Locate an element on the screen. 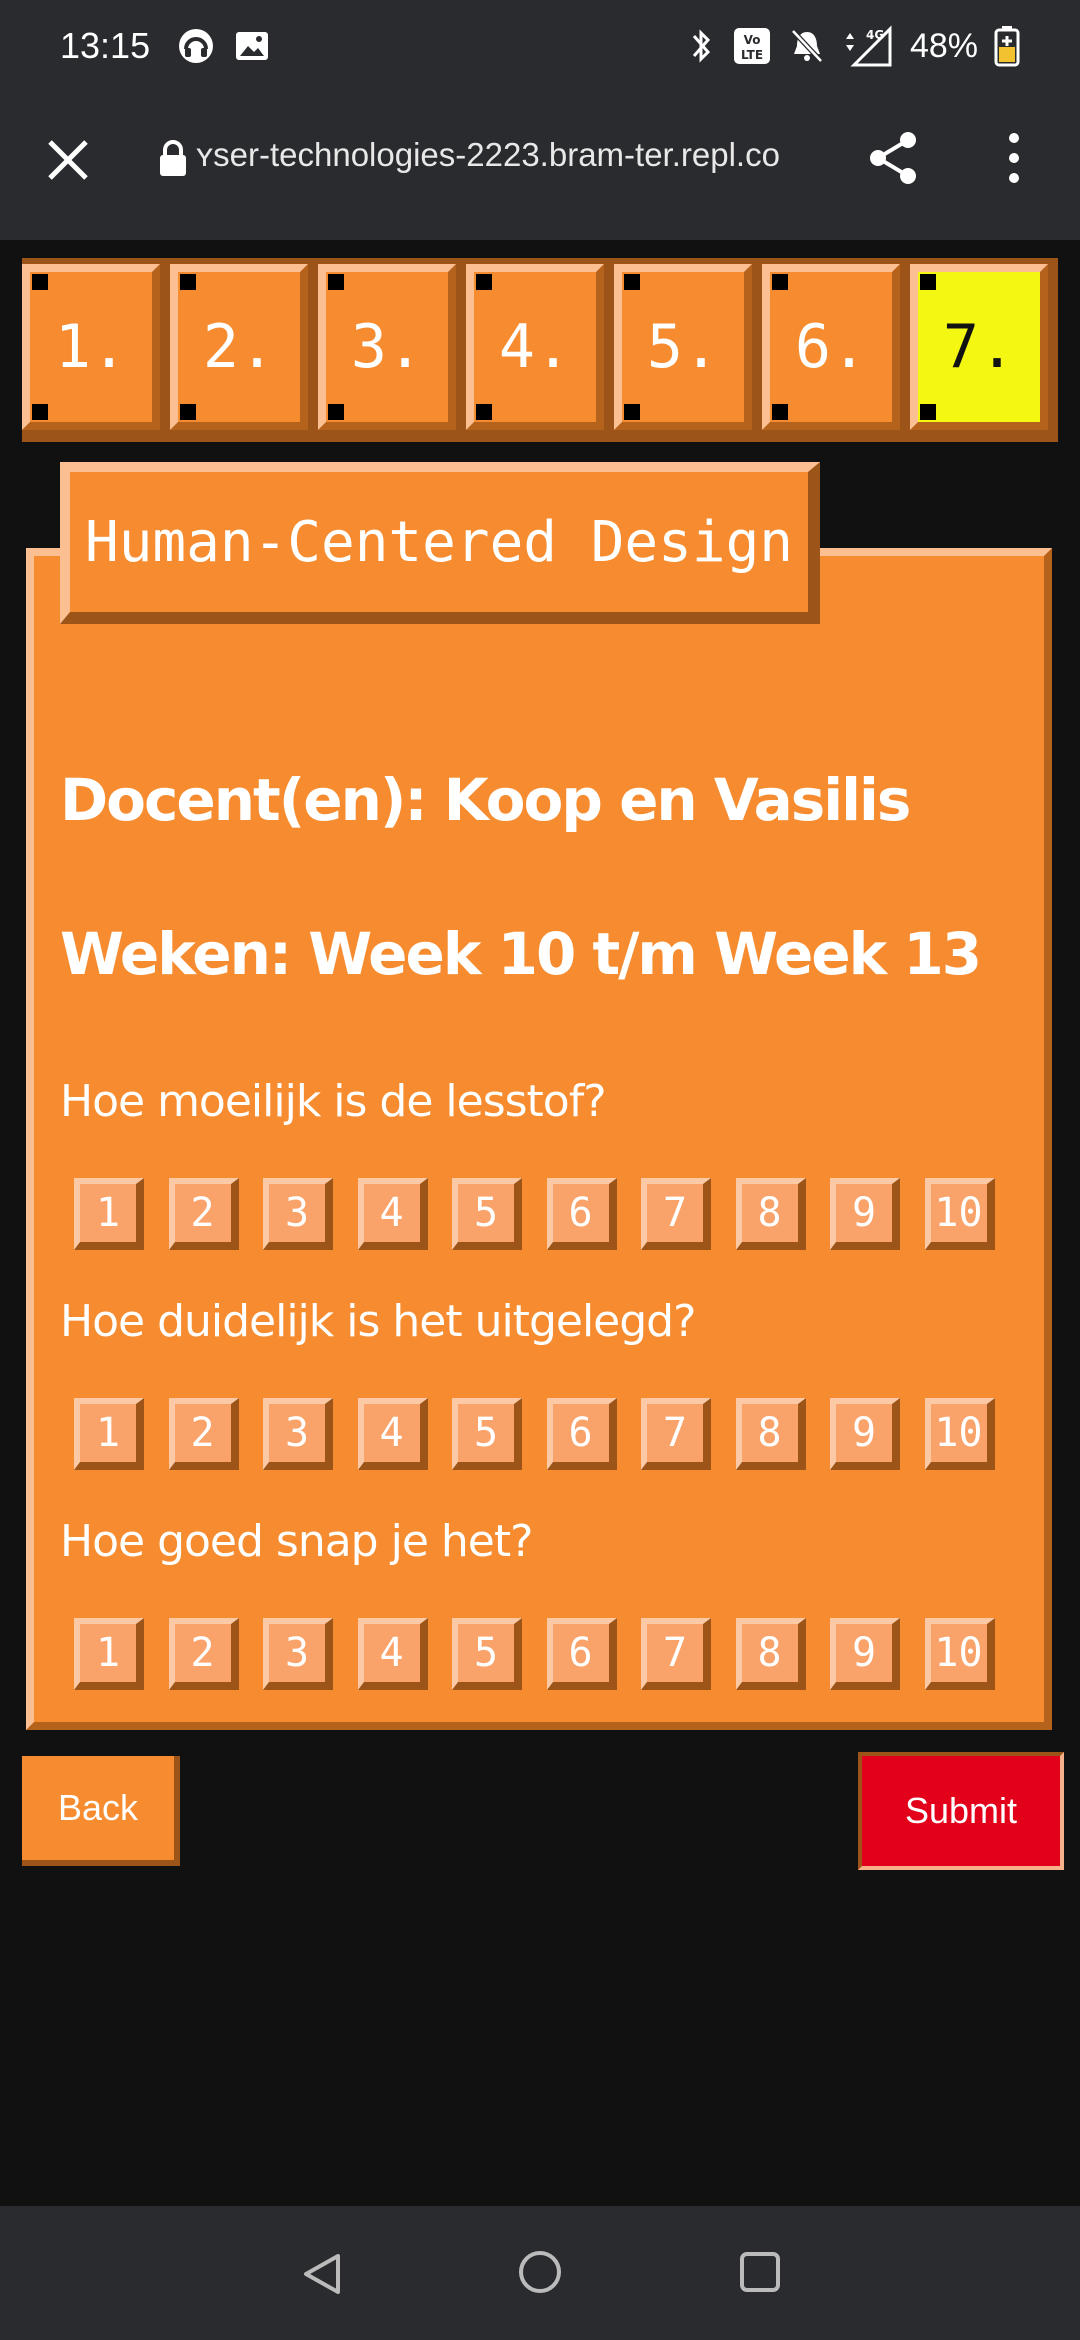  rating-scale-1: 1 2 3 4 5 6 7 8 9 10 is located at coordinates (542, 1214).